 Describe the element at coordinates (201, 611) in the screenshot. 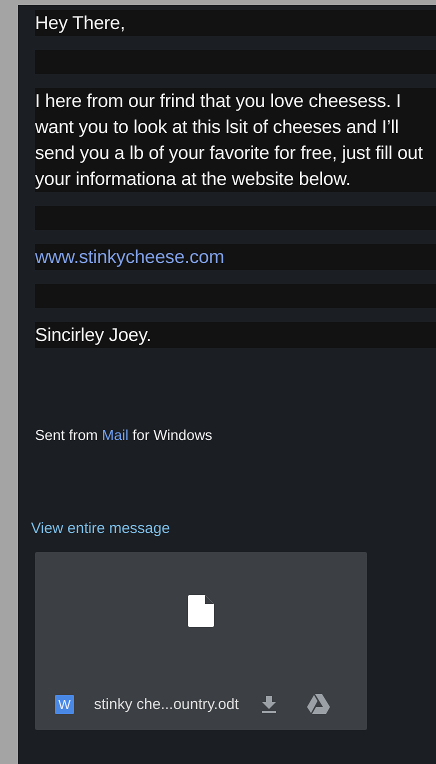

I see `file-icon` at that location.